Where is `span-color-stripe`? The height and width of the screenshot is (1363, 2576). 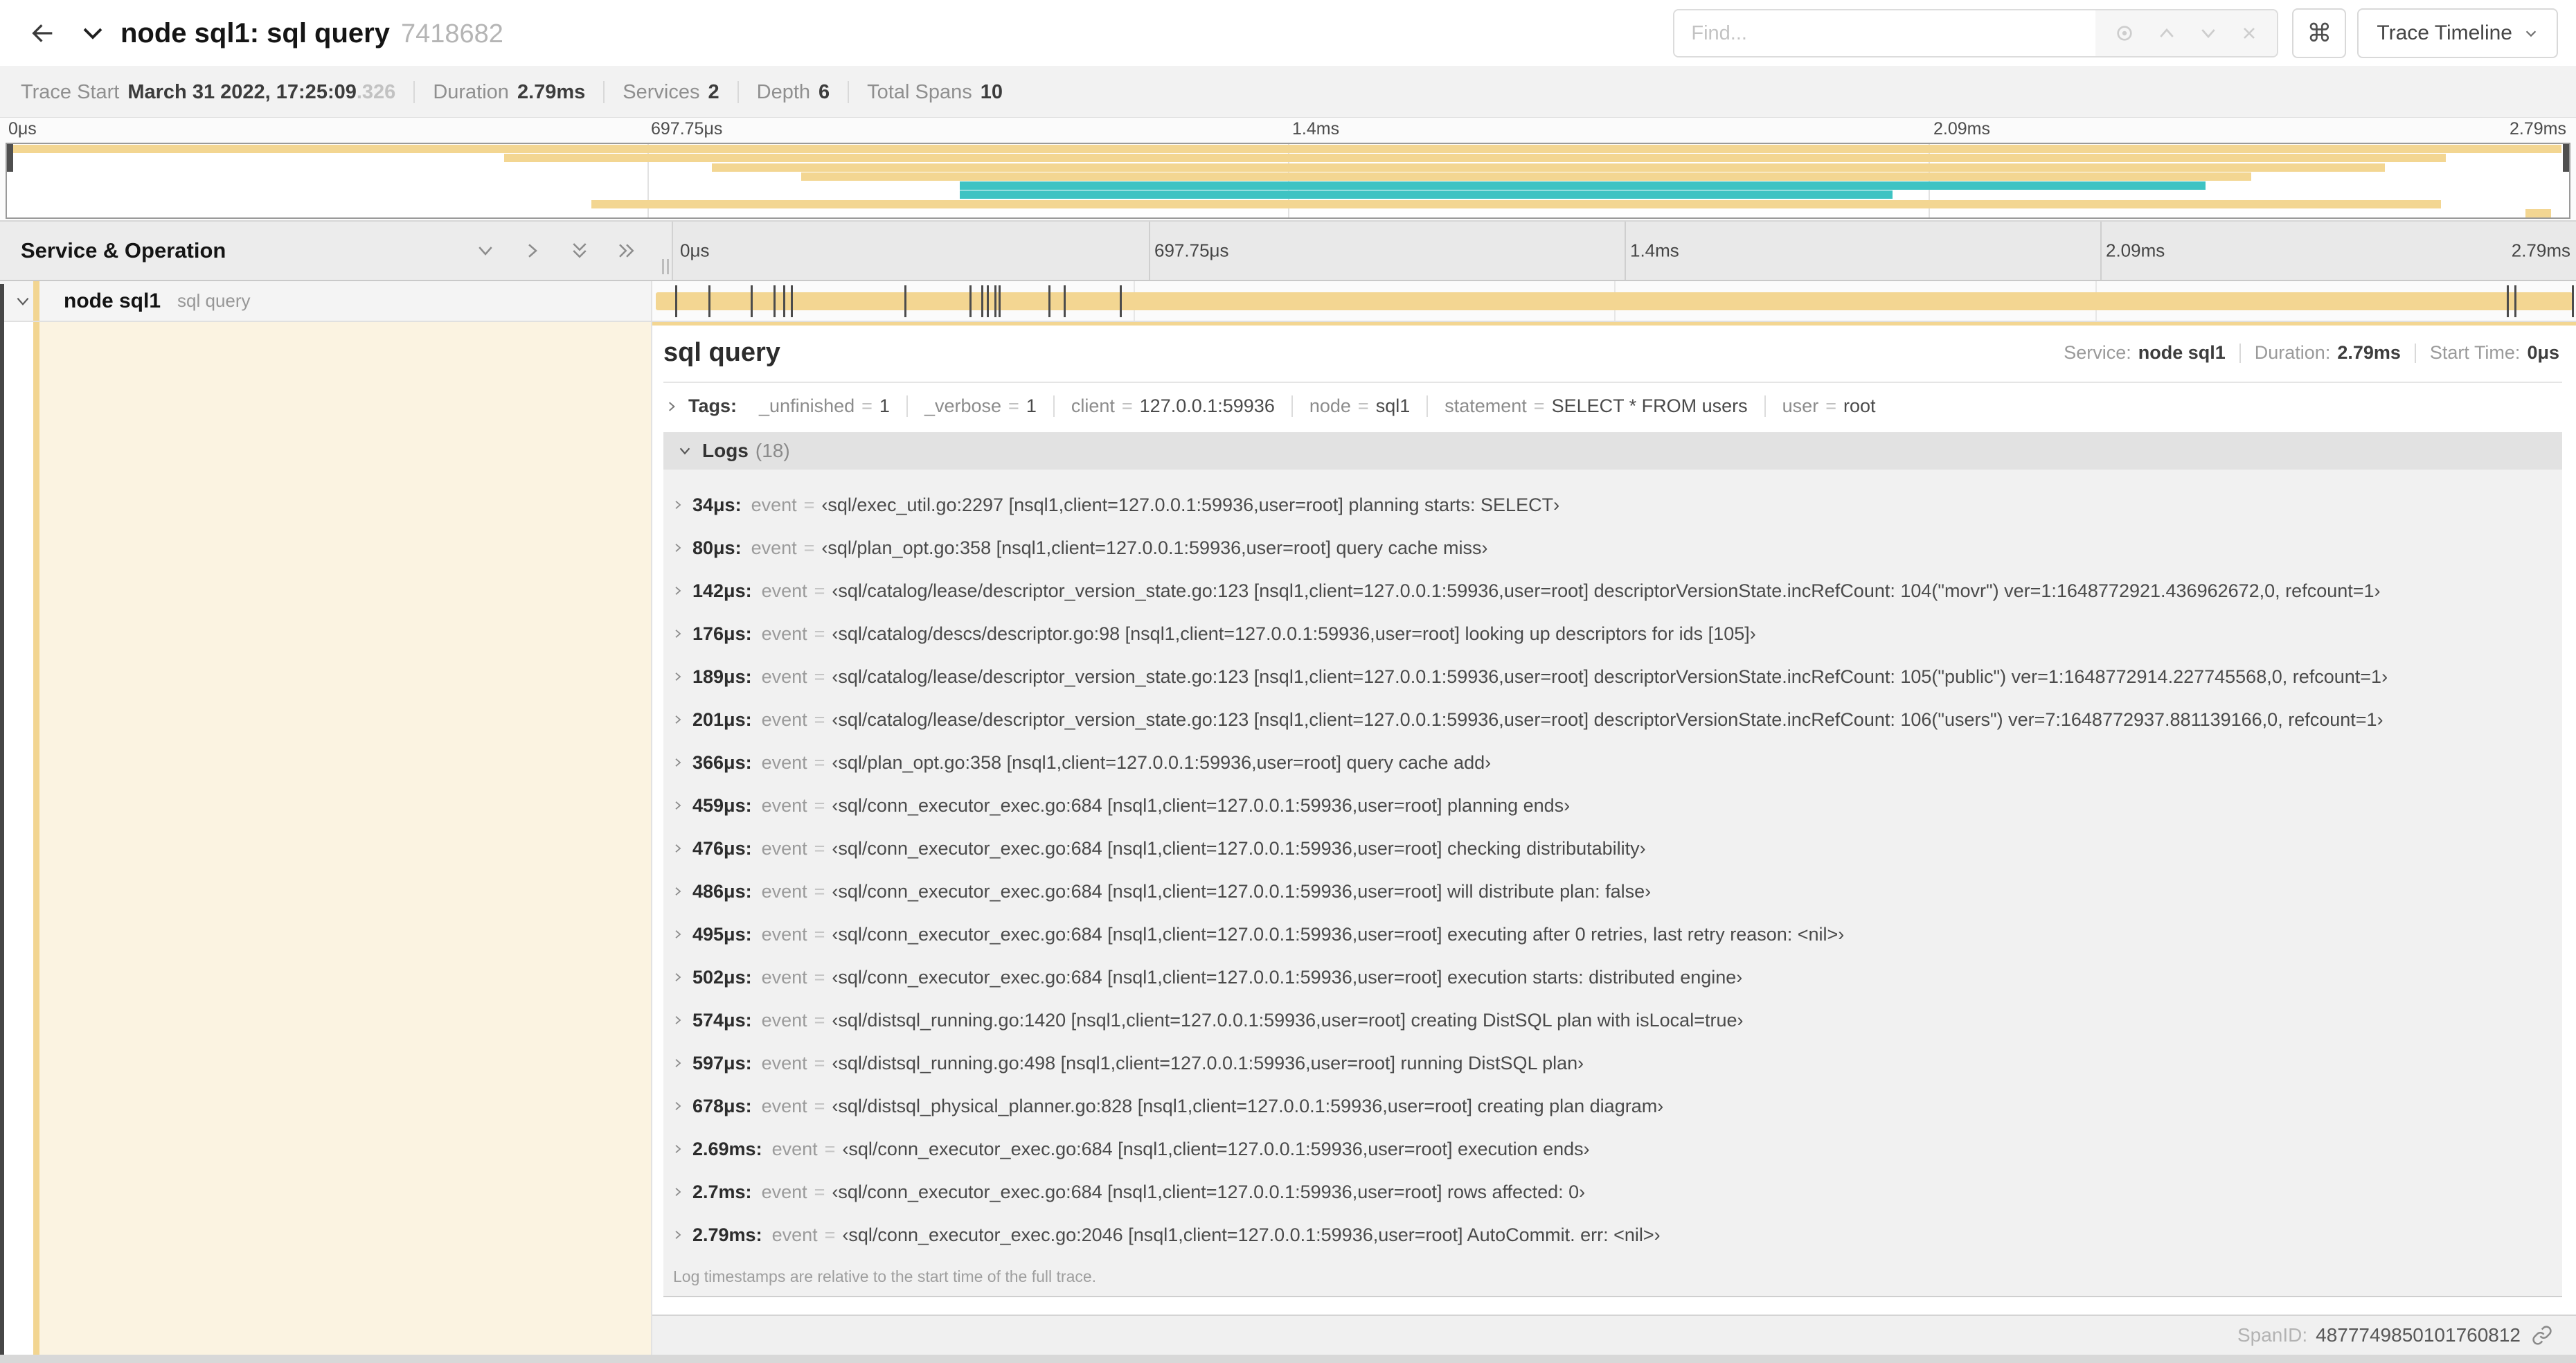 span-color-stripe is located at coordinates (36, 301).